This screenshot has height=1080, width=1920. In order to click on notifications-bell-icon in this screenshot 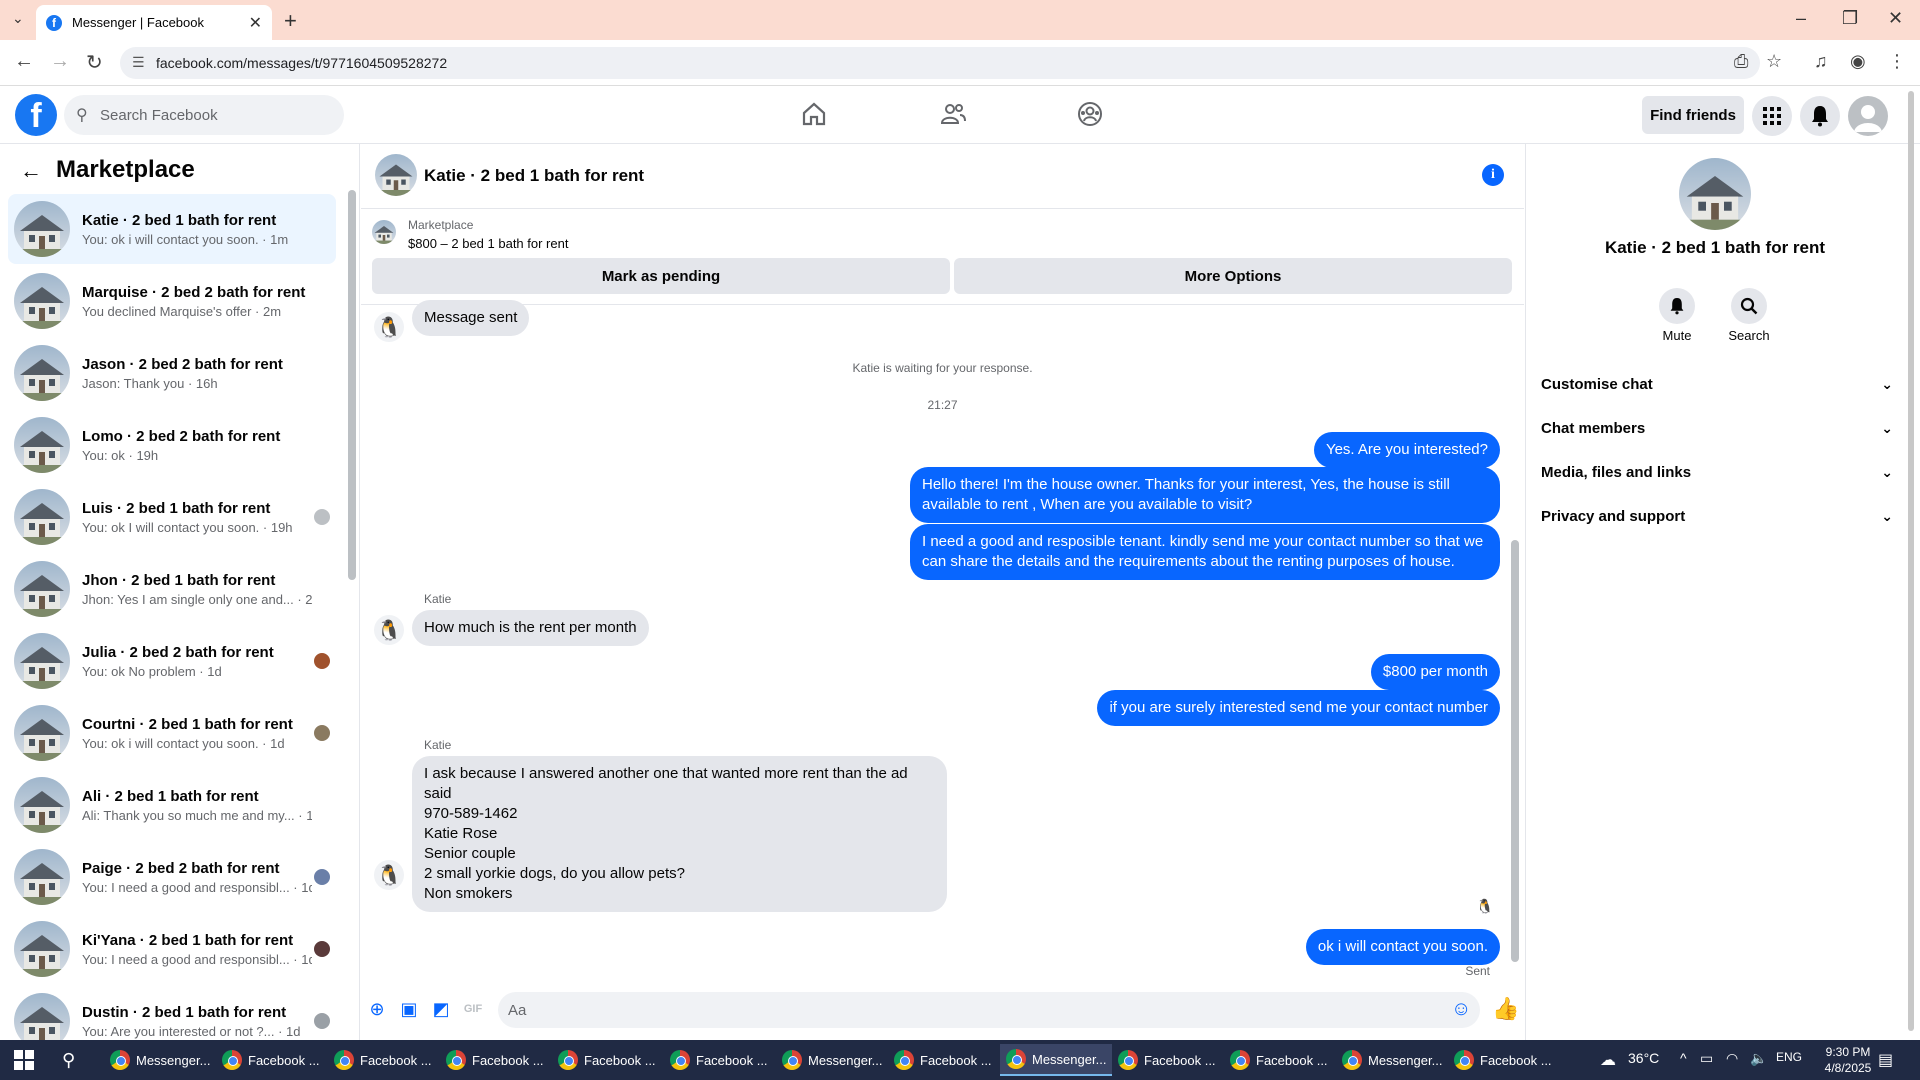, I will do `click(1820, 116)`.